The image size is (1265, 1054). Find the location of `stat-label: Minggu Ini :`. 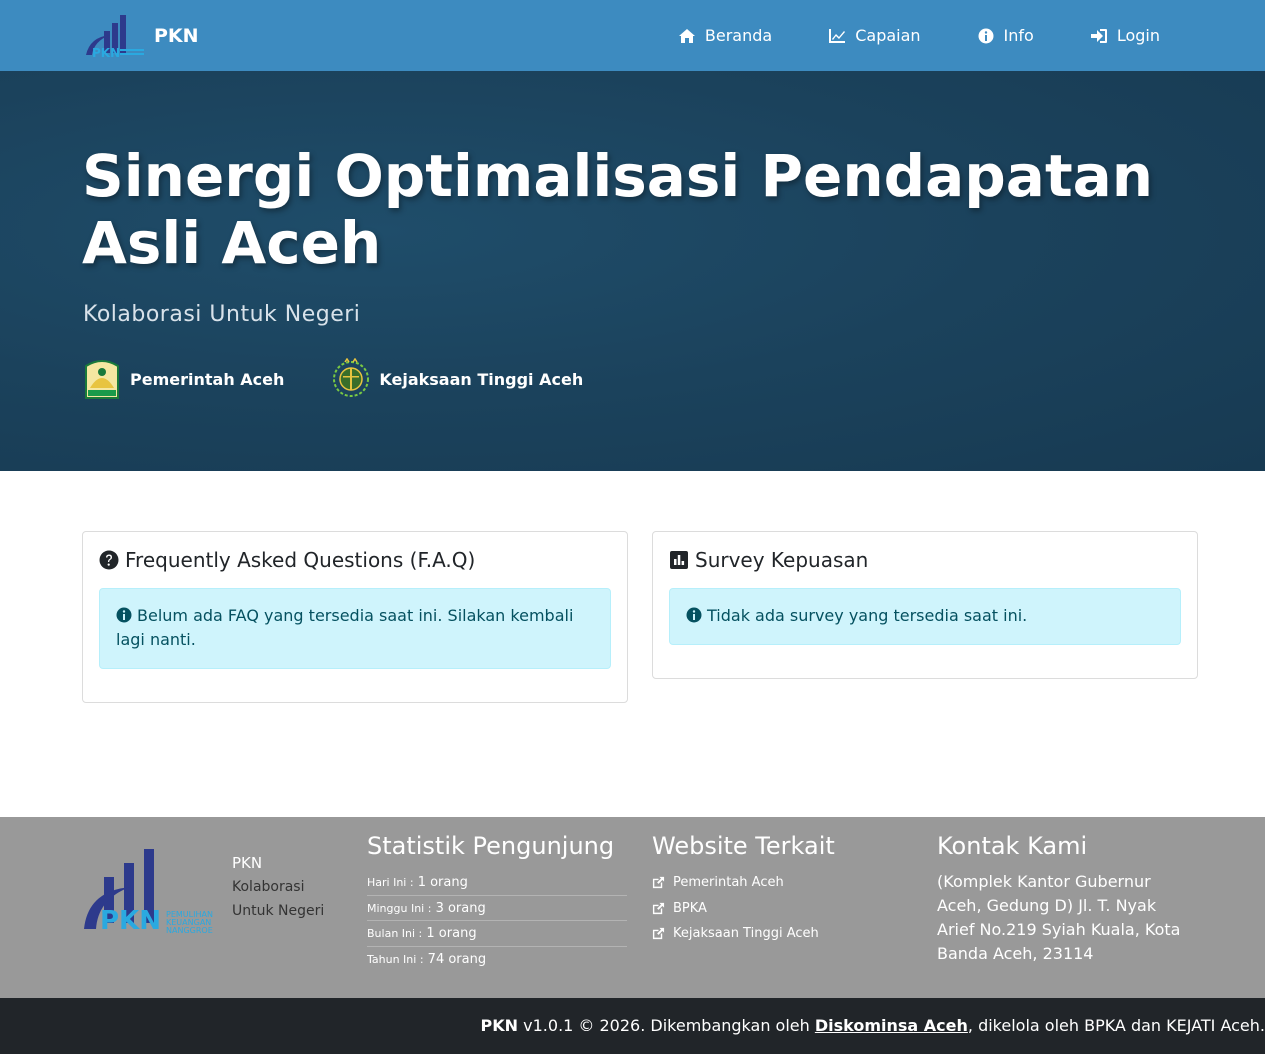

stat-label: Minggu Ini : is located at coordinates (399, 908).